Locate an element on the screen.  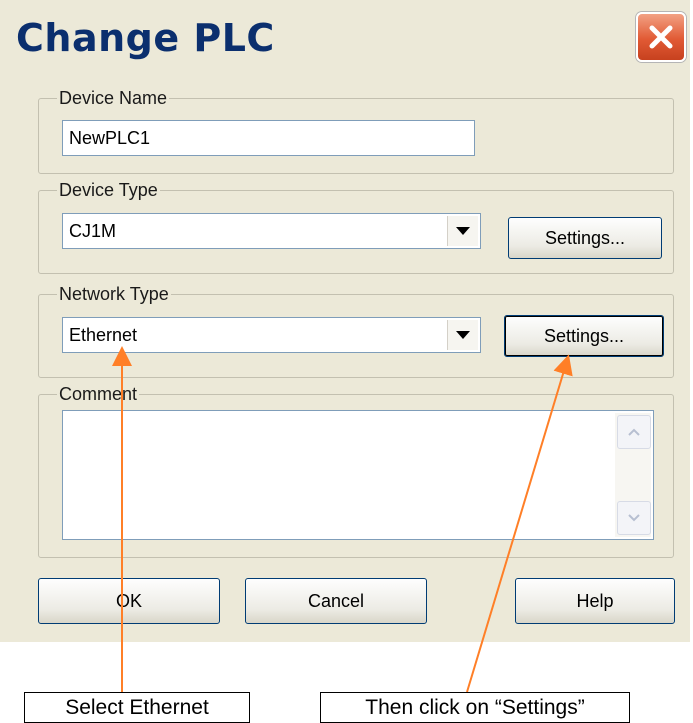
callout-select-ethernet: Select Ethernet is located at coordinates (137, 707).